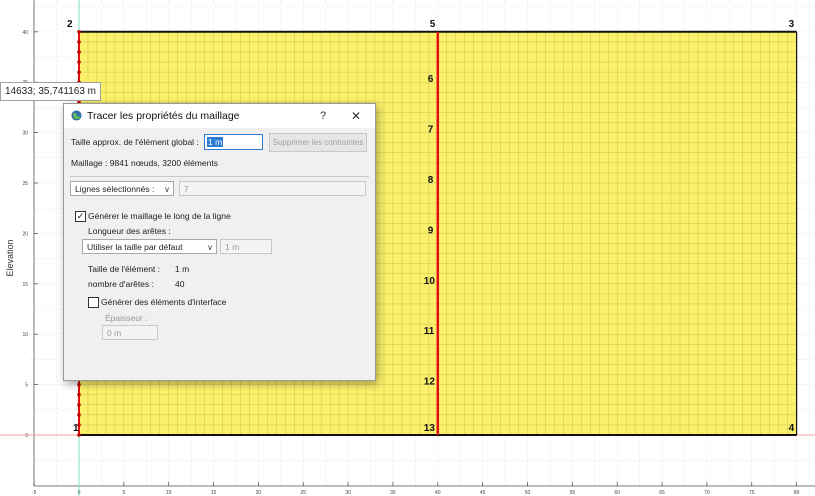 The height and width of the screenshot is (496, 815). I want to click on edge-mode-value: Utiliser la taille par défaut, so click(135, 247).